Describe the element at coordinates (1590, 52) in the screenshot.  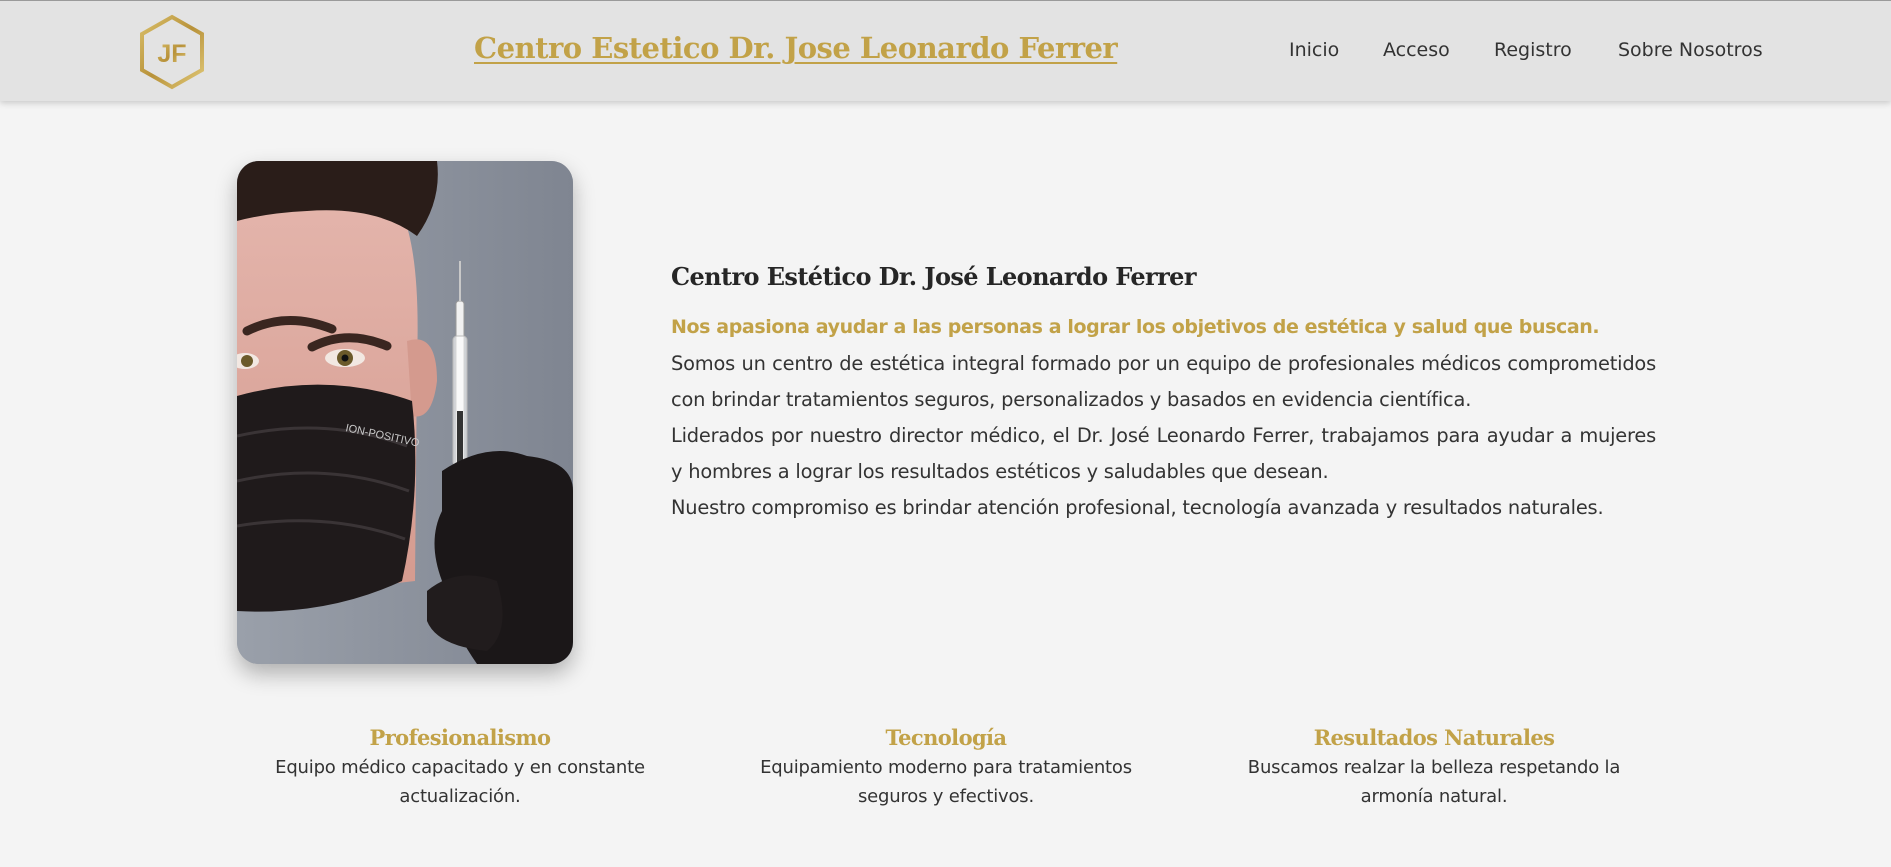
I see `main-nav: Inicio Acceso Registro Sobre Nosotros` at that location.